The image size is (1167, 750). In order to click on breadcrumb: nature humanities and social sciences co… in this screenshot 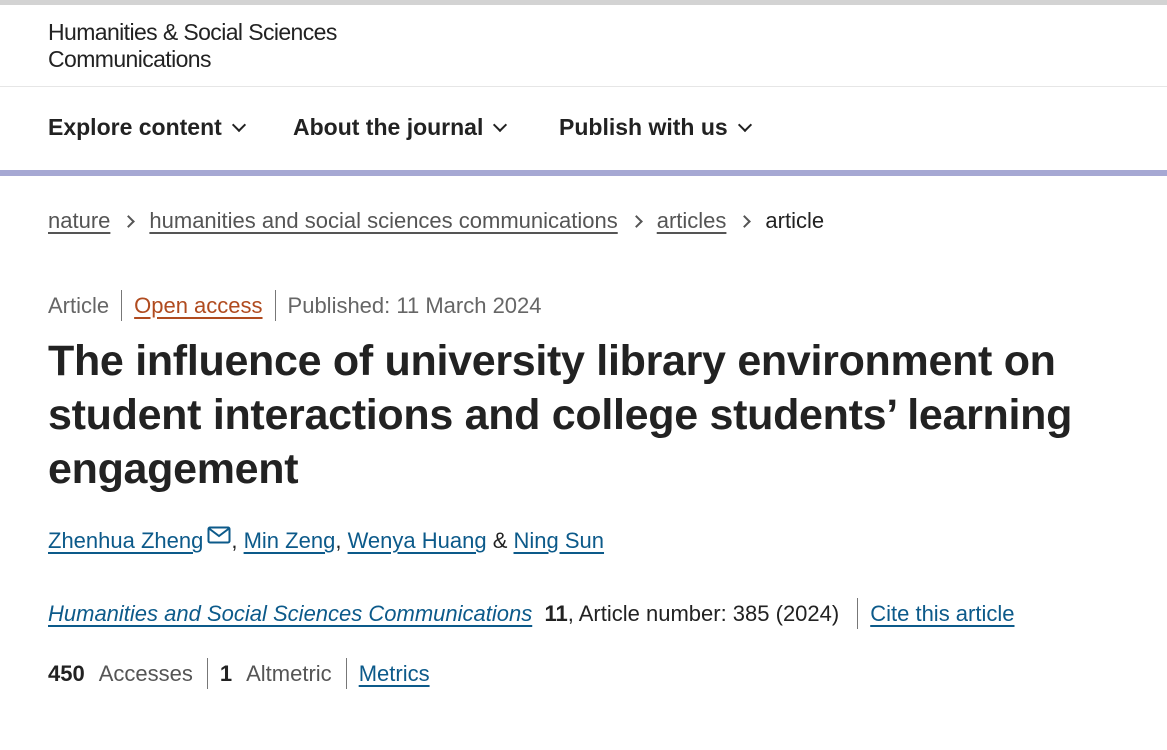, I will do `click(436, 221)`.